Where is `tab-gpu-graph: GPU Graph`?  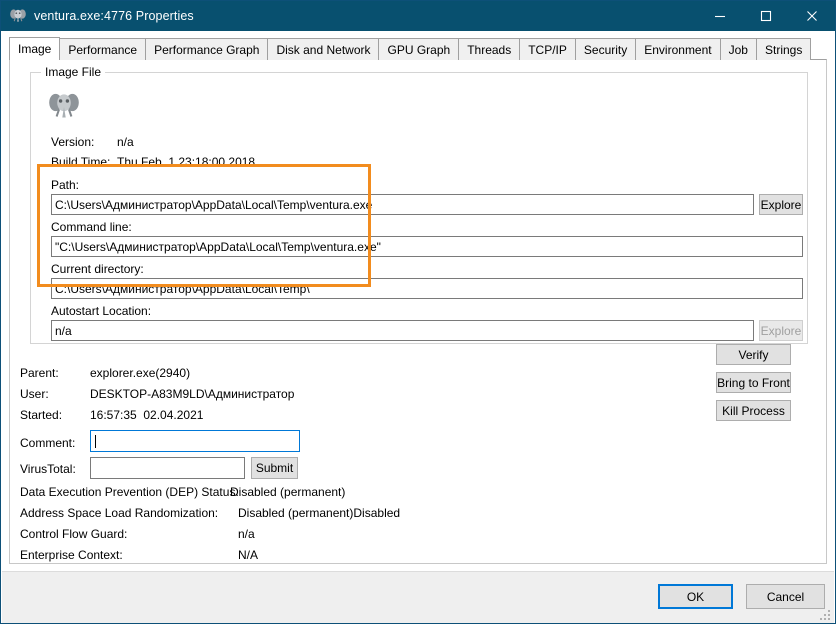 tab-gpu-graph: GPU Graph is located at coordinates (419, 49).